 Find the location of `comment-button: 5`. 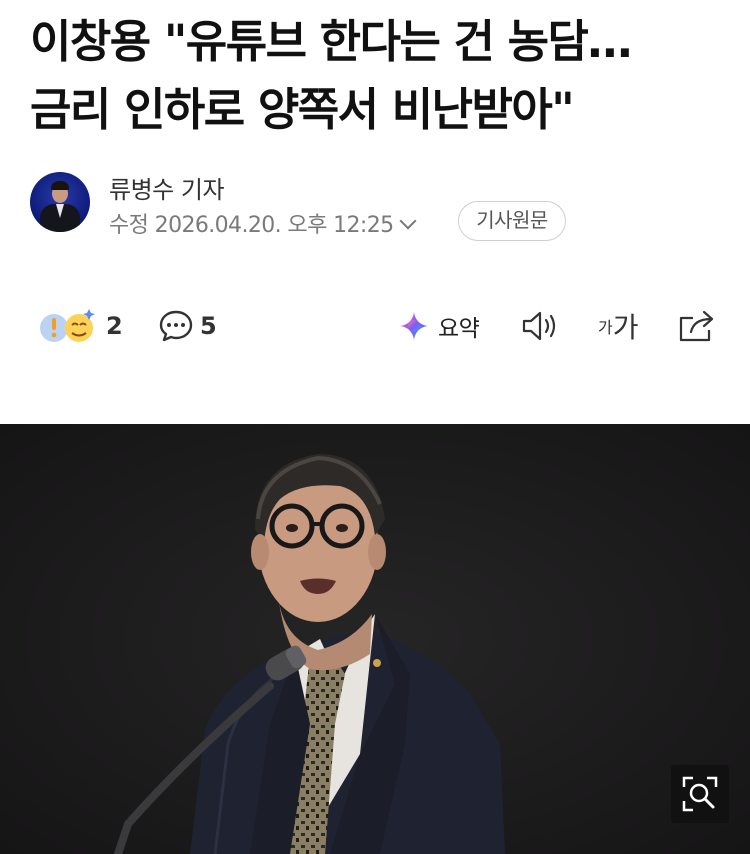

comment-button: 5 is located at coordinates (187, 326).